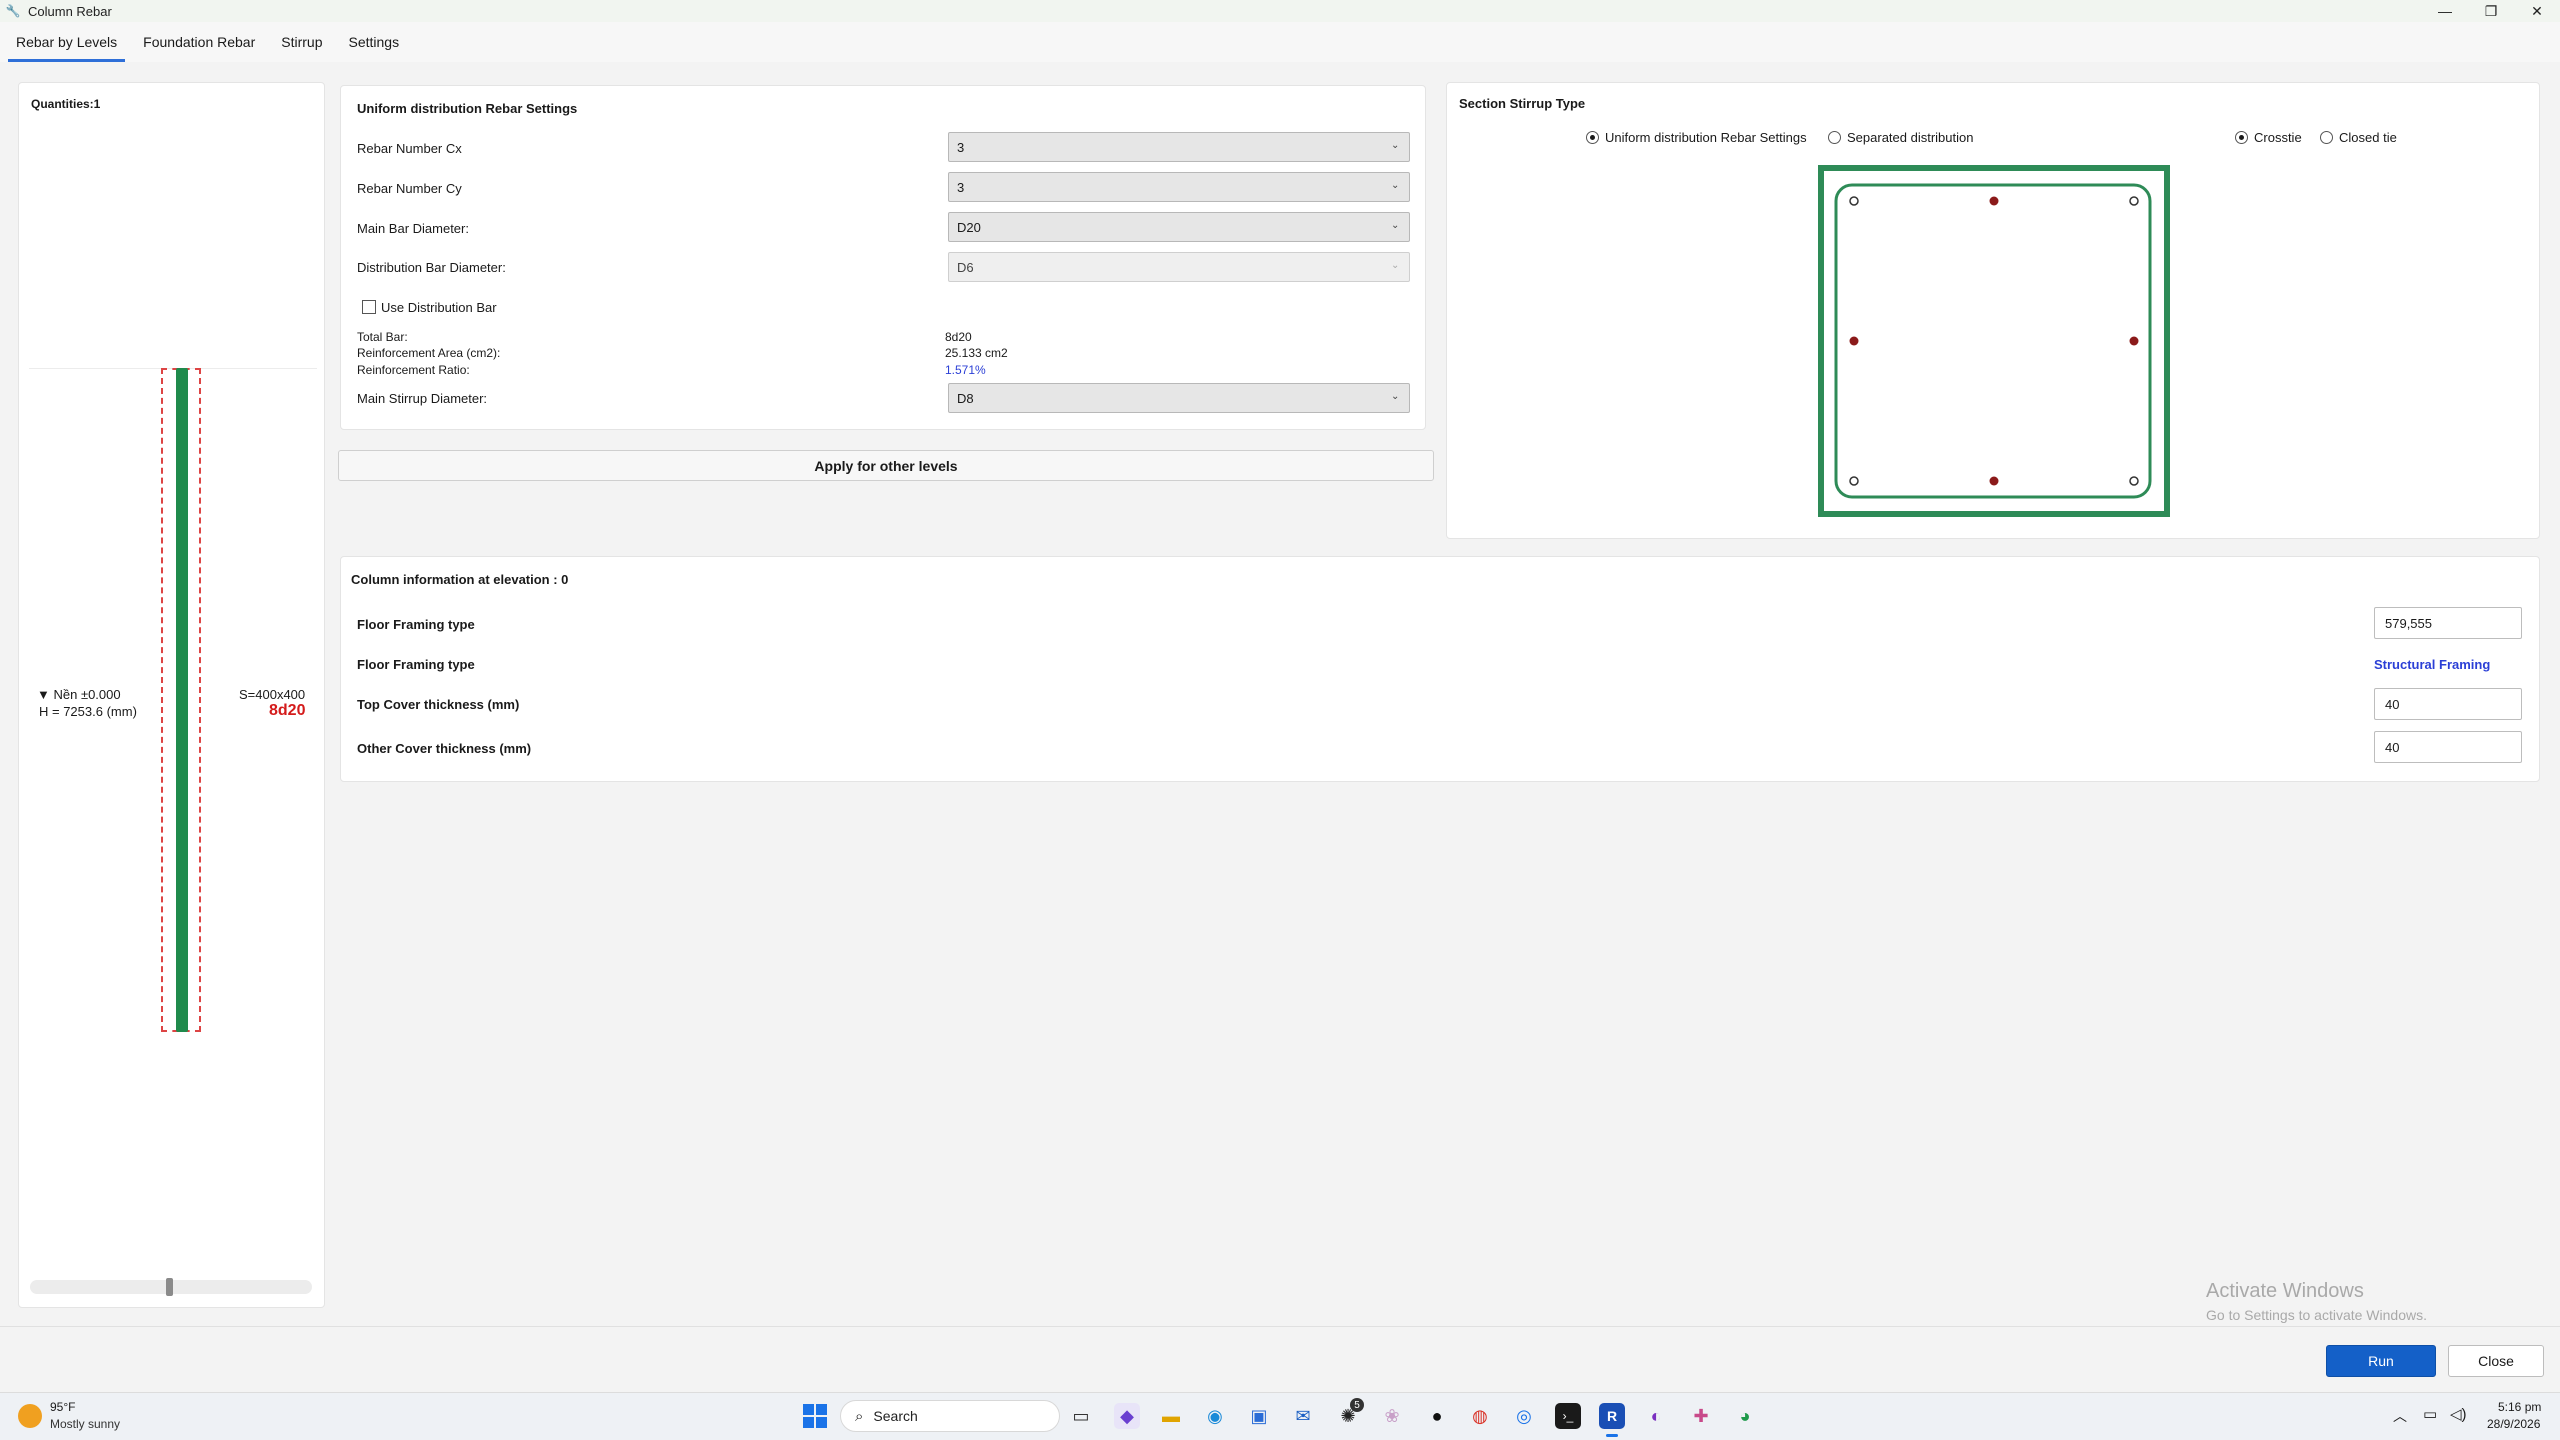 This screenshot has width=2560, height=1440. What do you see at coordinates (70, 11) in the screenshot?
I see `window-title: Column Rebar` at bounding box center [70, 11].